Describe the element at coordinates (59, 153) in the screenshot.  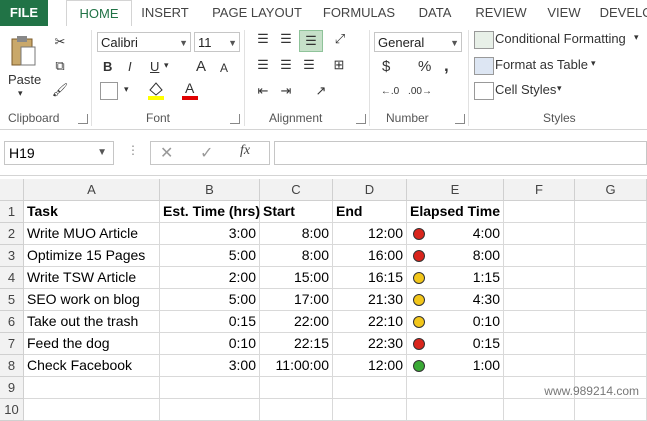
I see `name-box: H19 ▼` at that location.